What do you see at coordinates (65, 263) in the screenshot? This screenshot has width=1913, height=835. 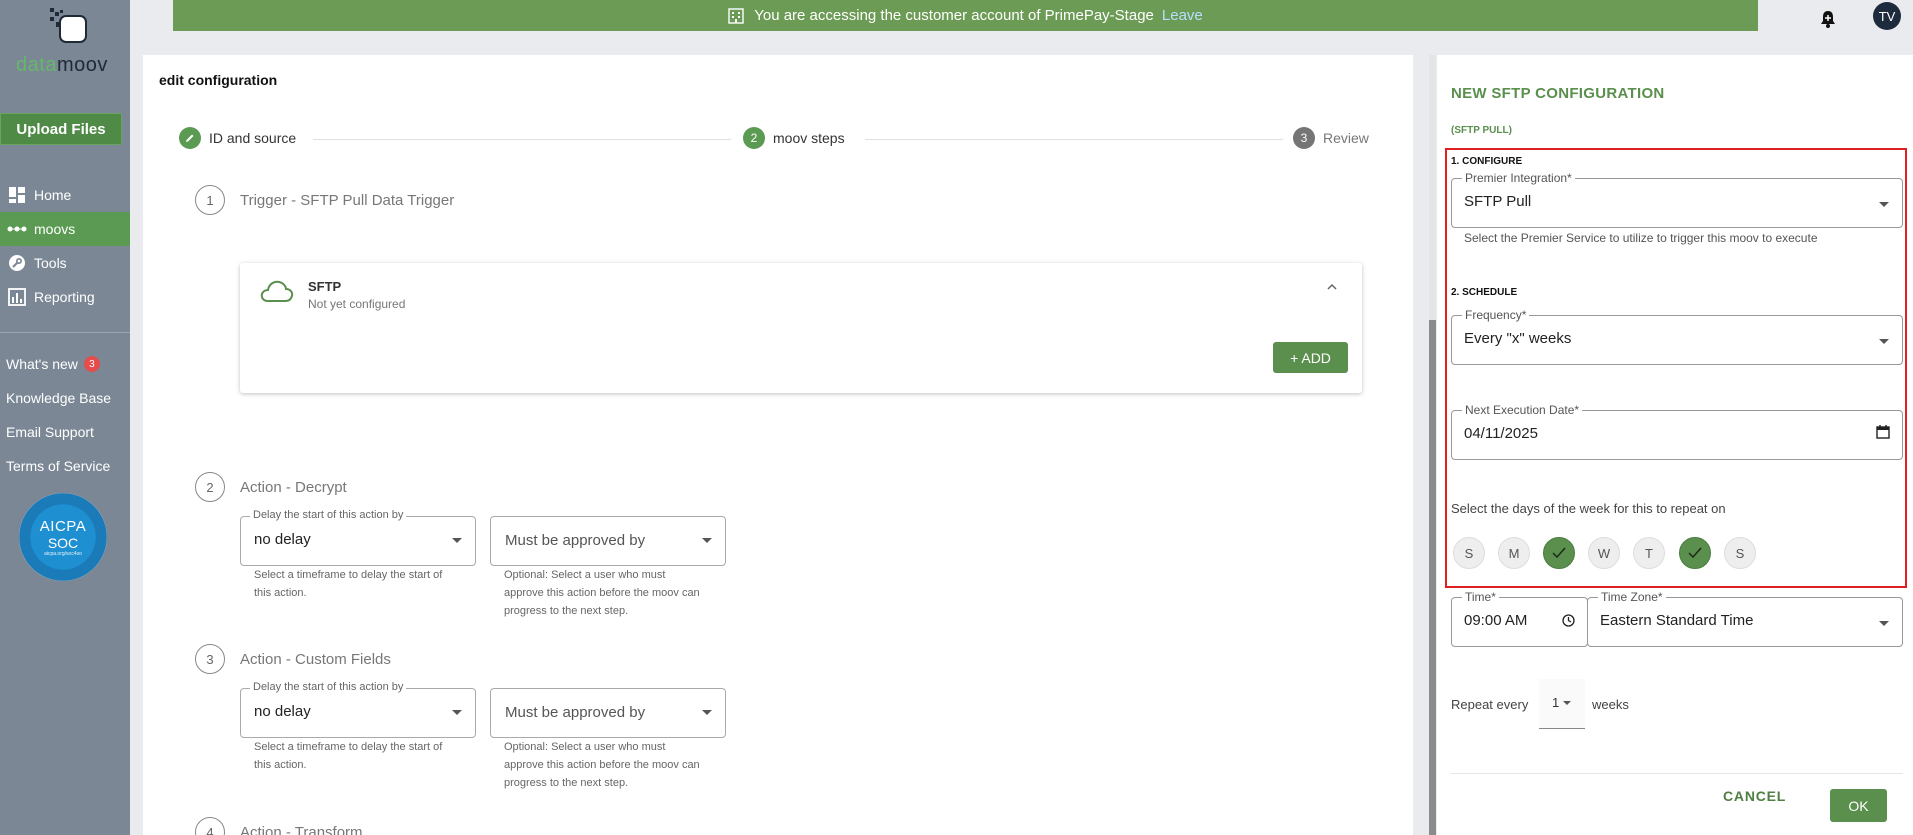 I see `nav-item-tools: Tools` at bounding box center [65, 263].